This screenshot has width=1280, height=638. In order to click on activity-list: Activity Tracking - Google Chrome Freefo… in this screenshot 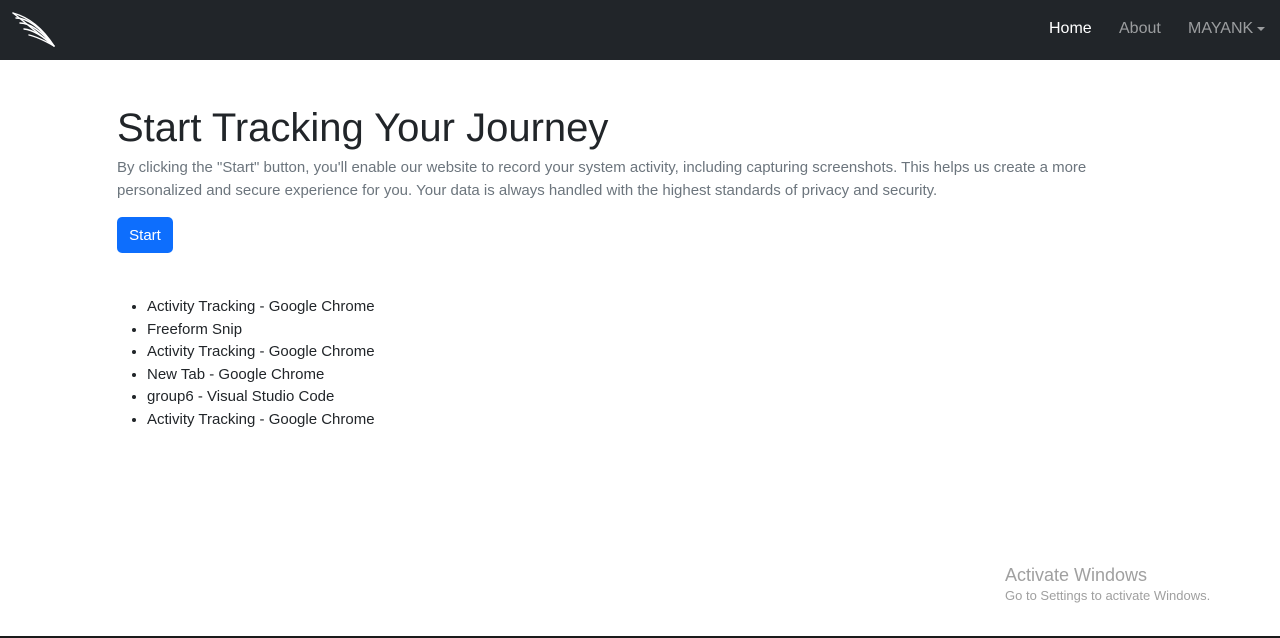, I will do `click(246, 363)`.